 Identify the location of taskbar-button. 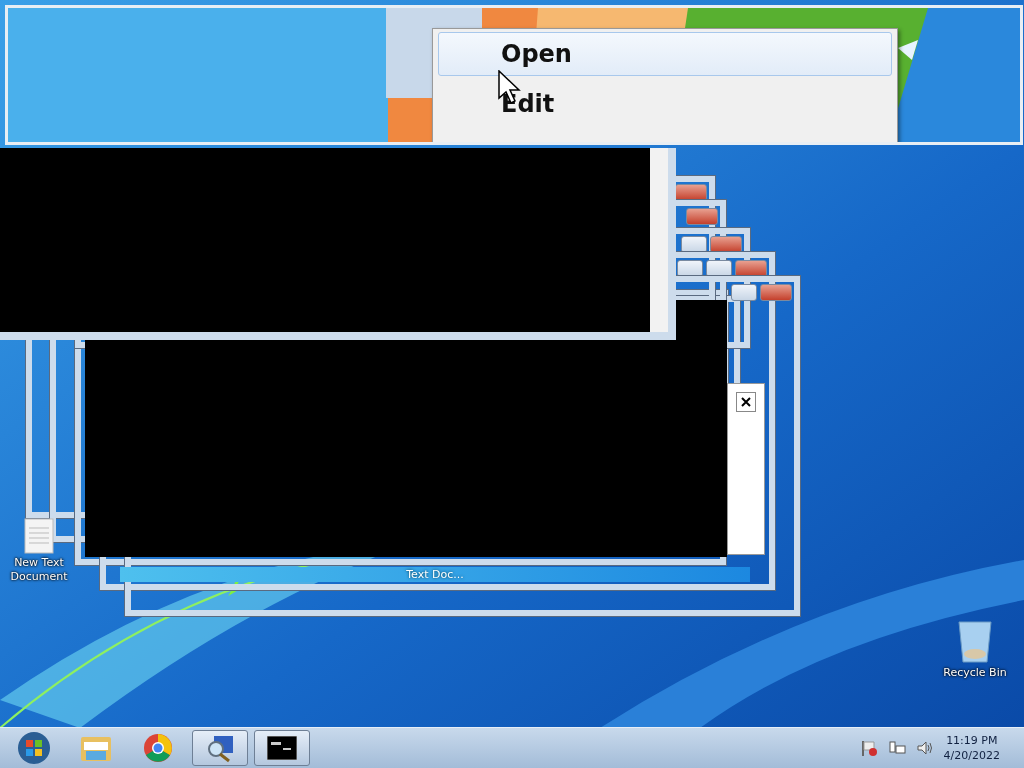
(282, 748).